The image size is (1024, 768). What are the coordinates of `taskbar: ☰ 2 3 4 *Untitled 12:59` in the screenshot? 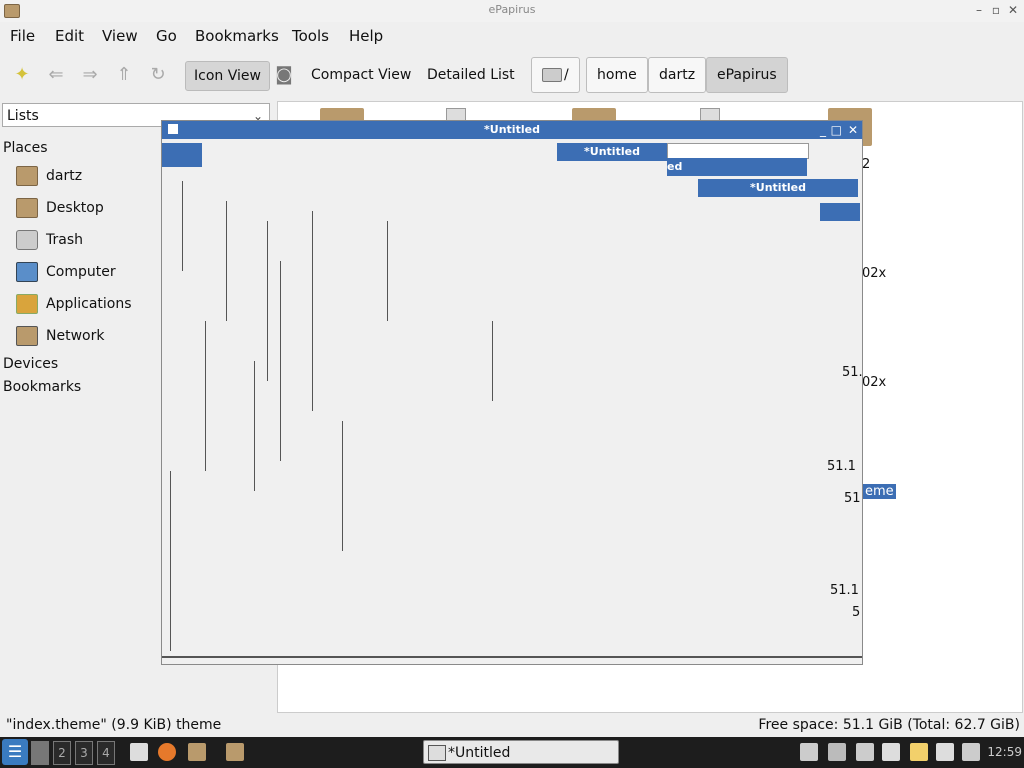 It's located at (512, 752).